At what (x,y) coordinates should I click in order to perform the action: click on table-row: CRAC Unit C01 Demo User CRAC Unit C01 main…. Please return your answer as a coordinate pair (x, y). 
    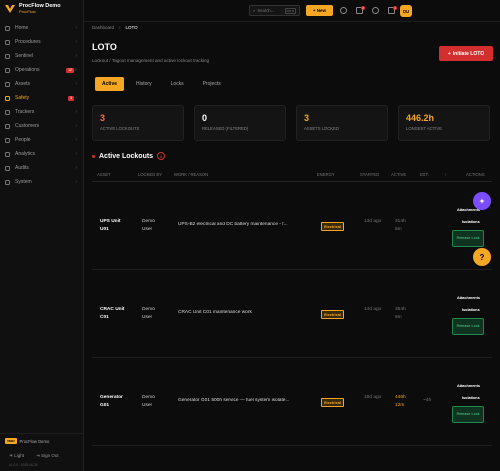
    Looking at the image, I should click on (292, 314).